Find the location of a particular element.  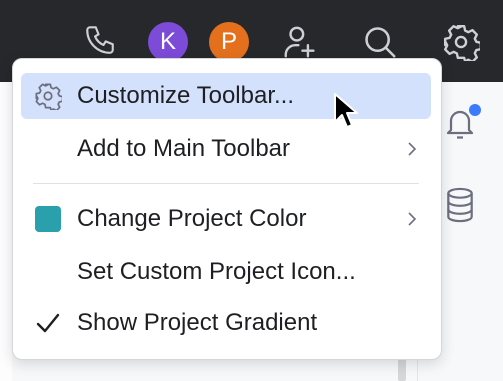

mouse-cursor-icon is located at coordinates (346, 111).